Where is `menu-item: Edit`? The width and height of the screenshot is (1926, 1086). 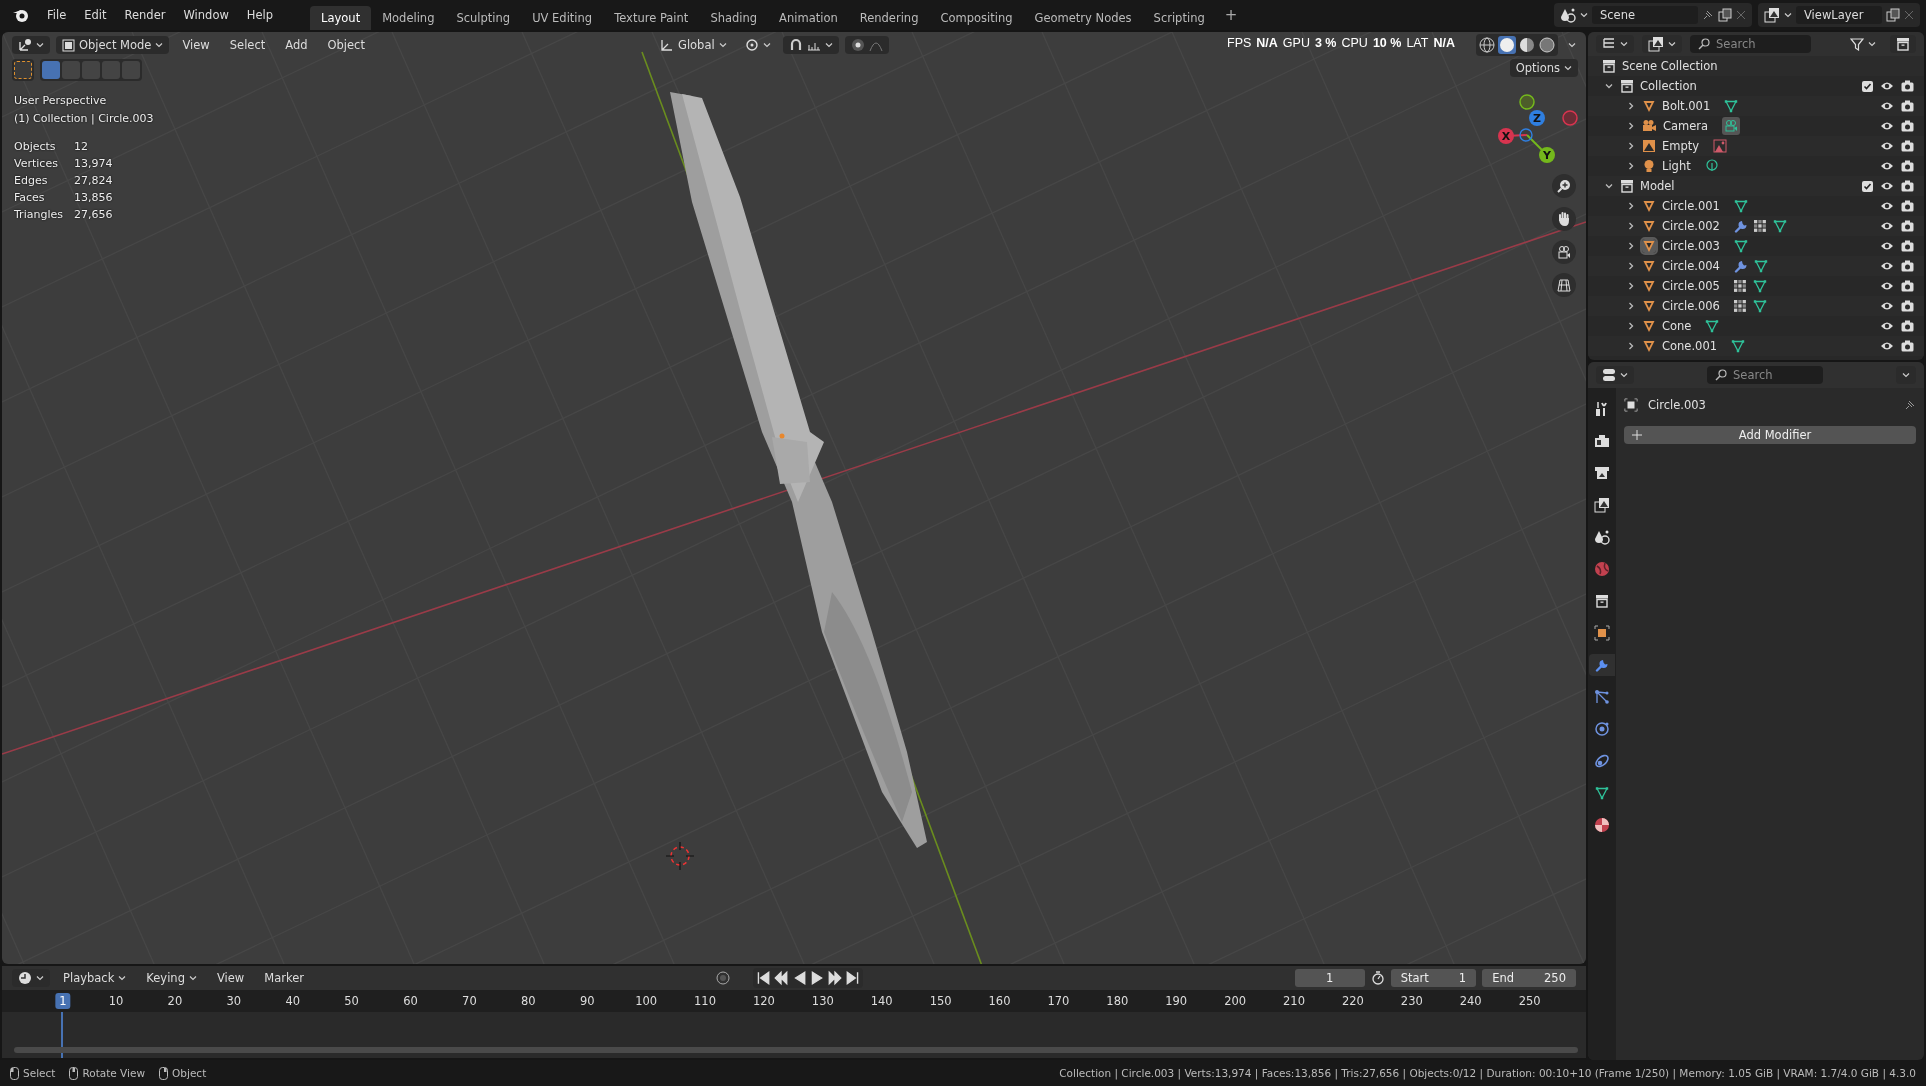 menu-item: Edit is located at coordinates (95, 15).